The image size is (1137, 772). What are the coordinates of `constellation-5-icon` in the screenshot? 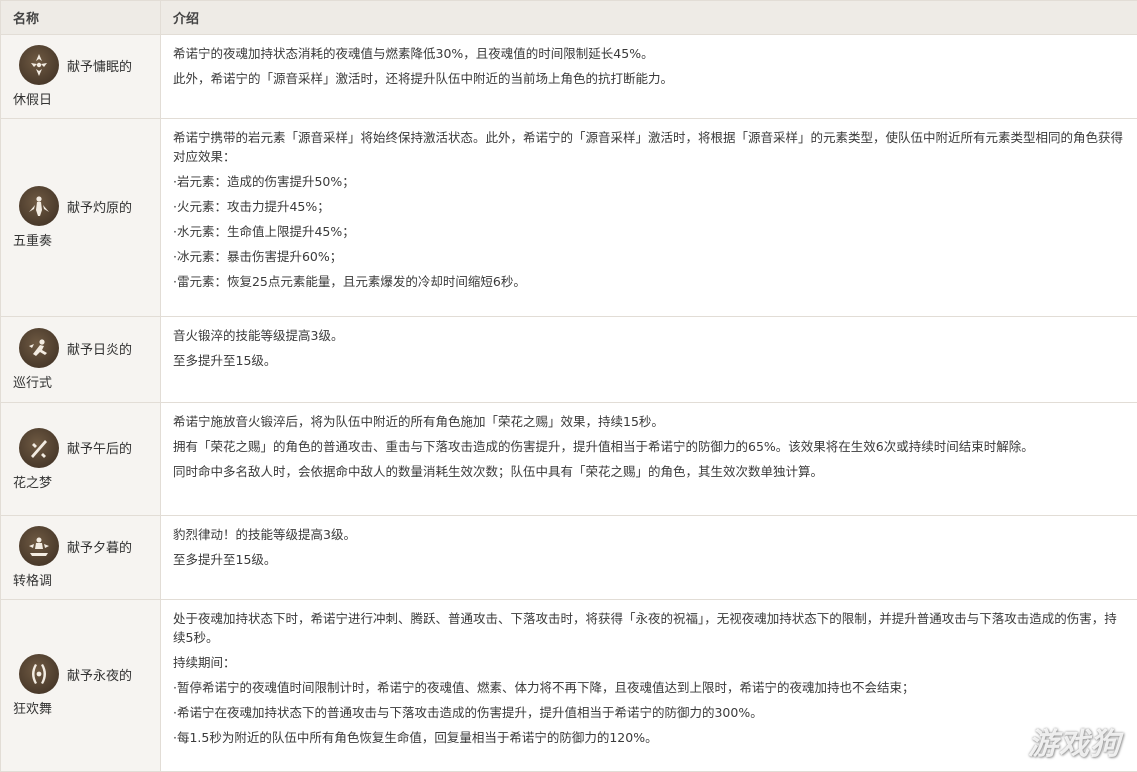 It's located at (39, 546).